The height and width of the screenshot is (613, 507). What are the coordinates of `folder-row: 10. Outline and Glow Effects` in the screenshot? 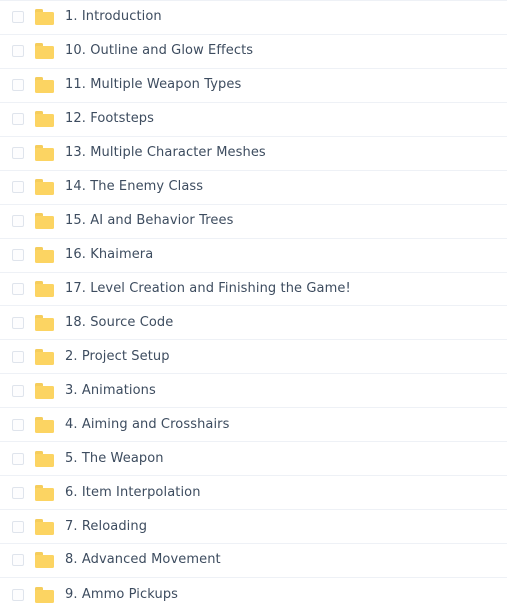 It's located at (253, 51).